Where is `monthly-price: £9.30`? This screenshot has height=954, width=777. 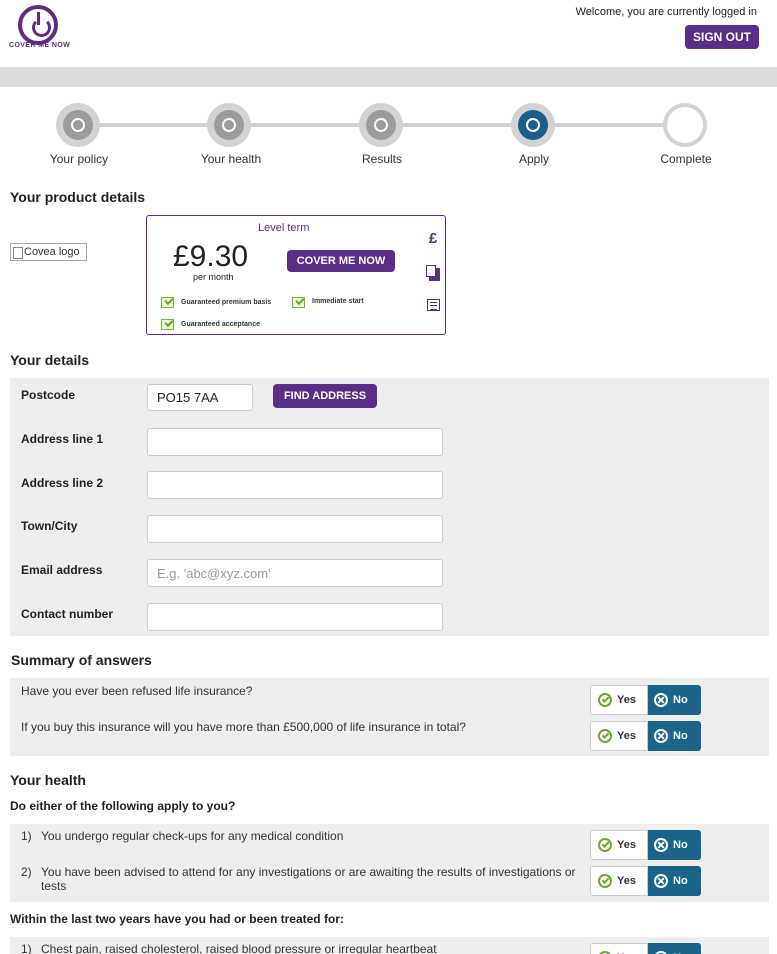 monthly-price: £9.30 is located at coordinates (211, 256).